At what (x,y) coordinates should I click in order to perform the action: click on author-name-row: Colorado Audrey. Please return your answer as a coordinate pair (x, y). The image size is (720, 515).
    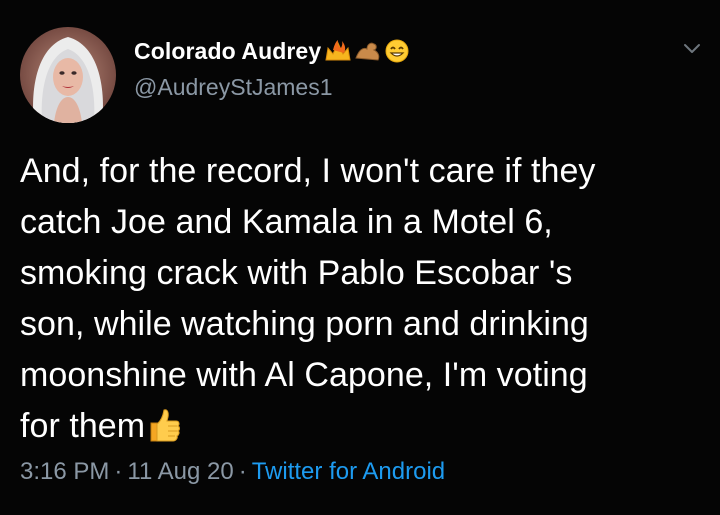
    Looking at the image, I should click on (272, 51).